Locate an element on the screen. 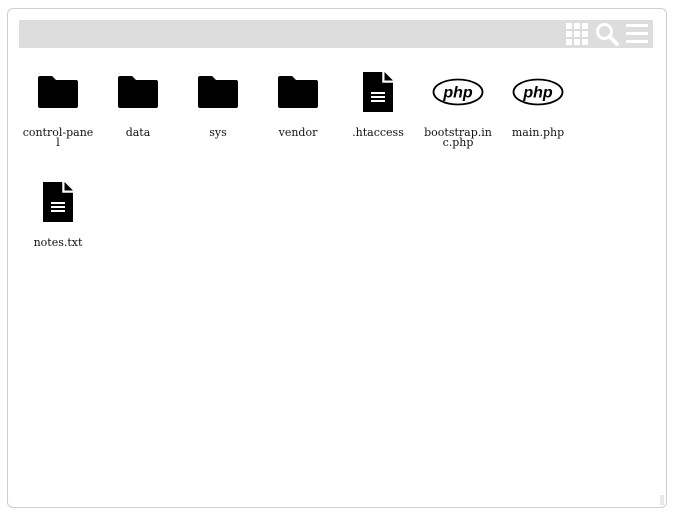 This screenshot has height=518, width=676. file-item-bootstrap-inc-php: php bootstrap.inc.php is located at coordinates (458, 117).